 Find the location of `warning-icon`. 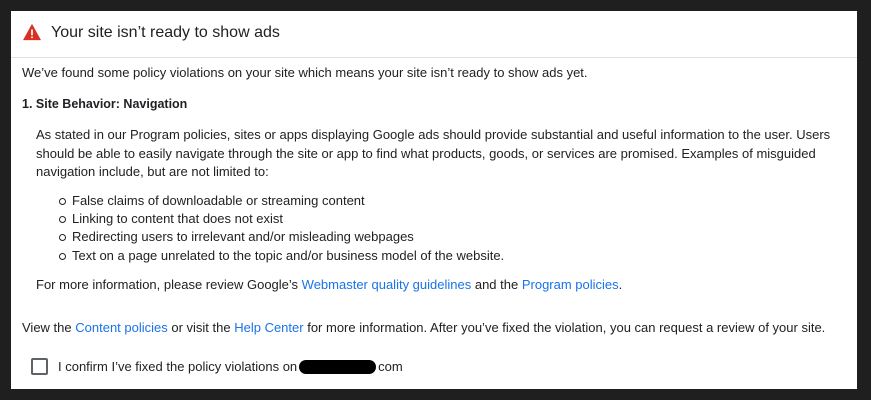

warning-icon is located at coordinates (32, 32).